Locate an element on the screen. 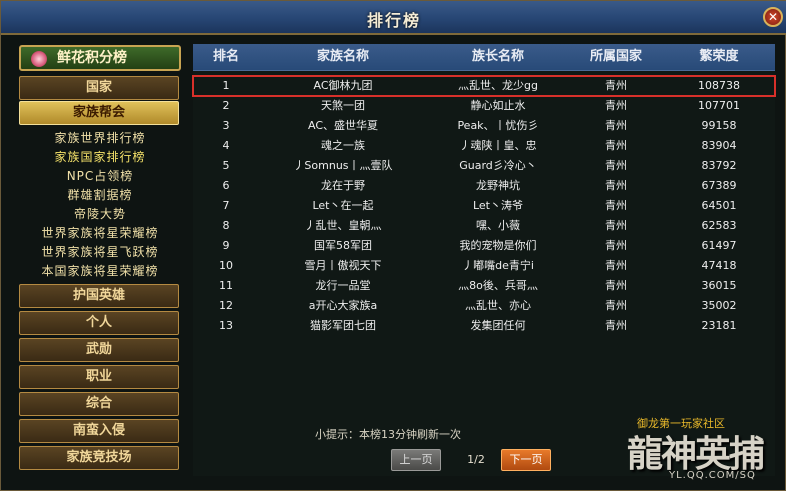  cell-rank: 8 is located at coordinates (226, 225).